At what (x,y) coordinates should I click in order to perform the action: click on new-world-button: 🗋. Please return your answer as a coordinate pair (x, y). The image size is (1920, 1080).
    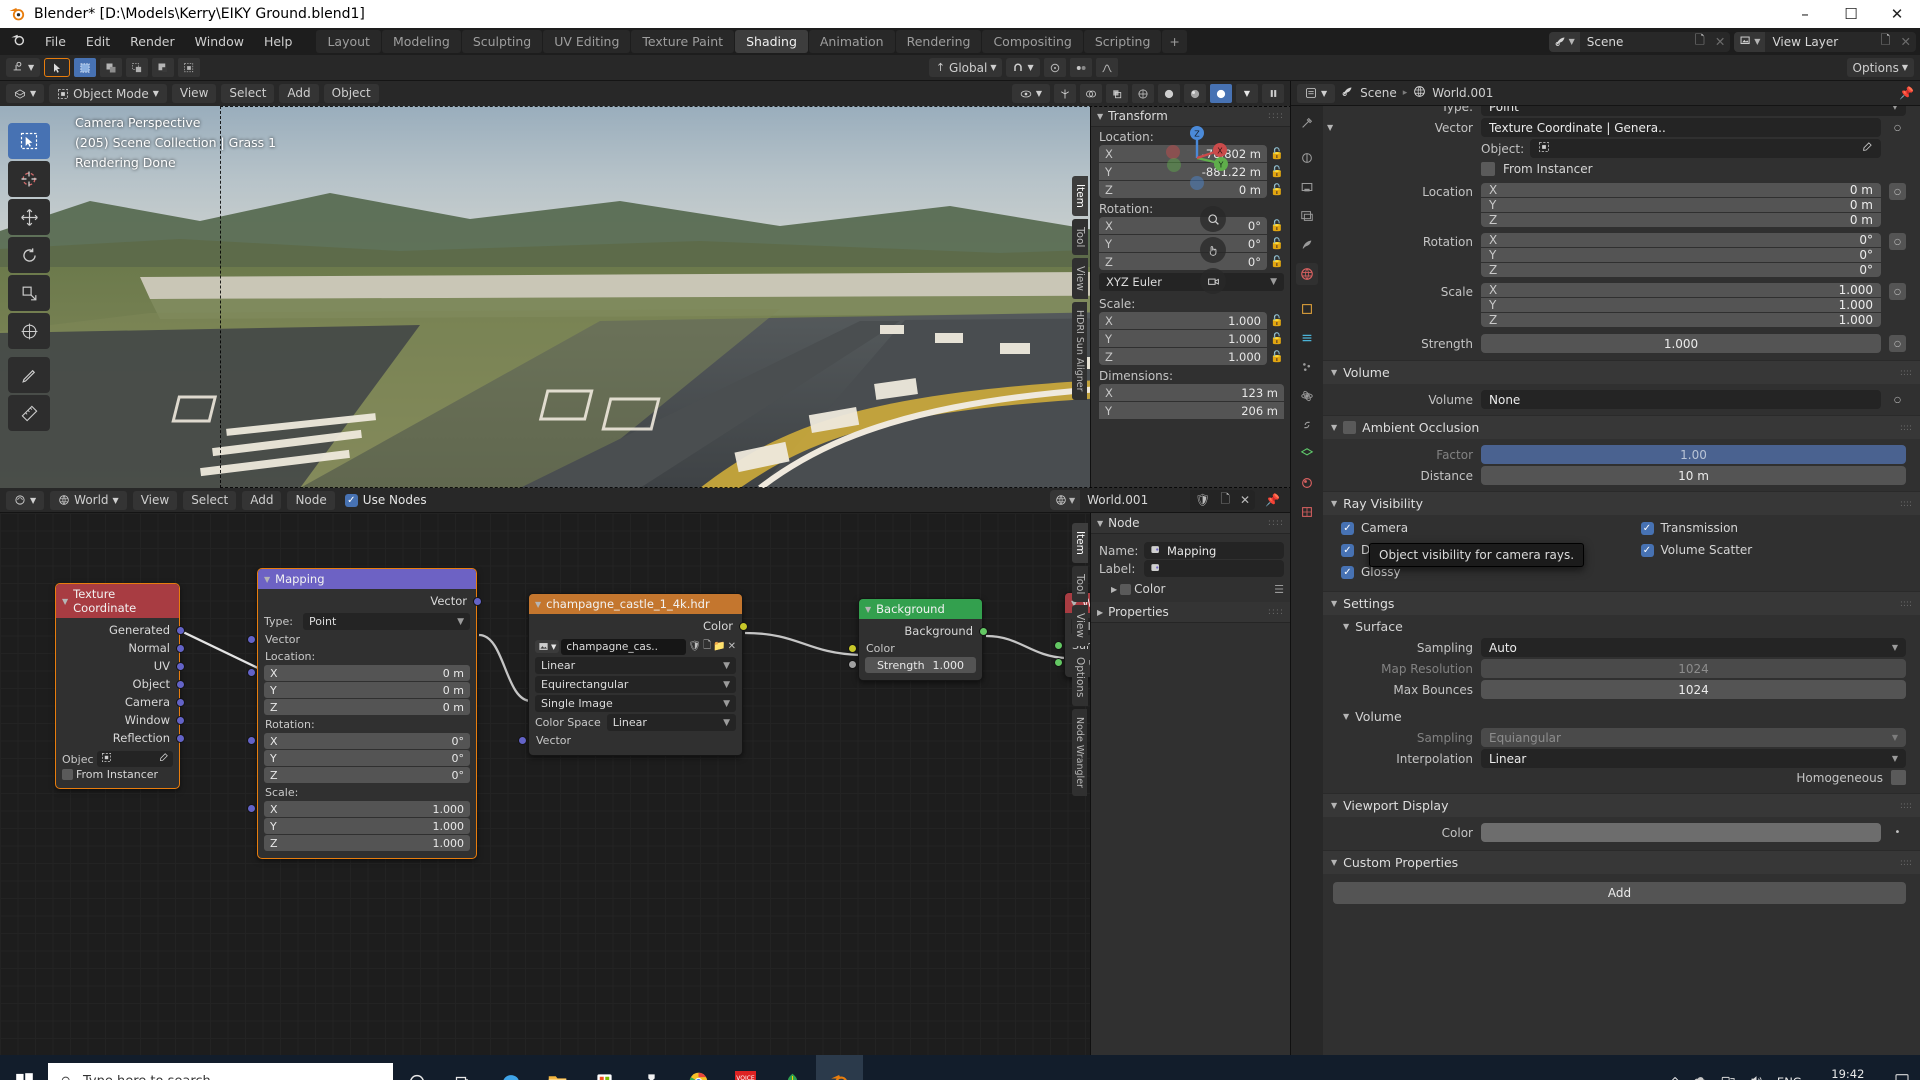
    Looking at the image, I should click on (1225, 500).